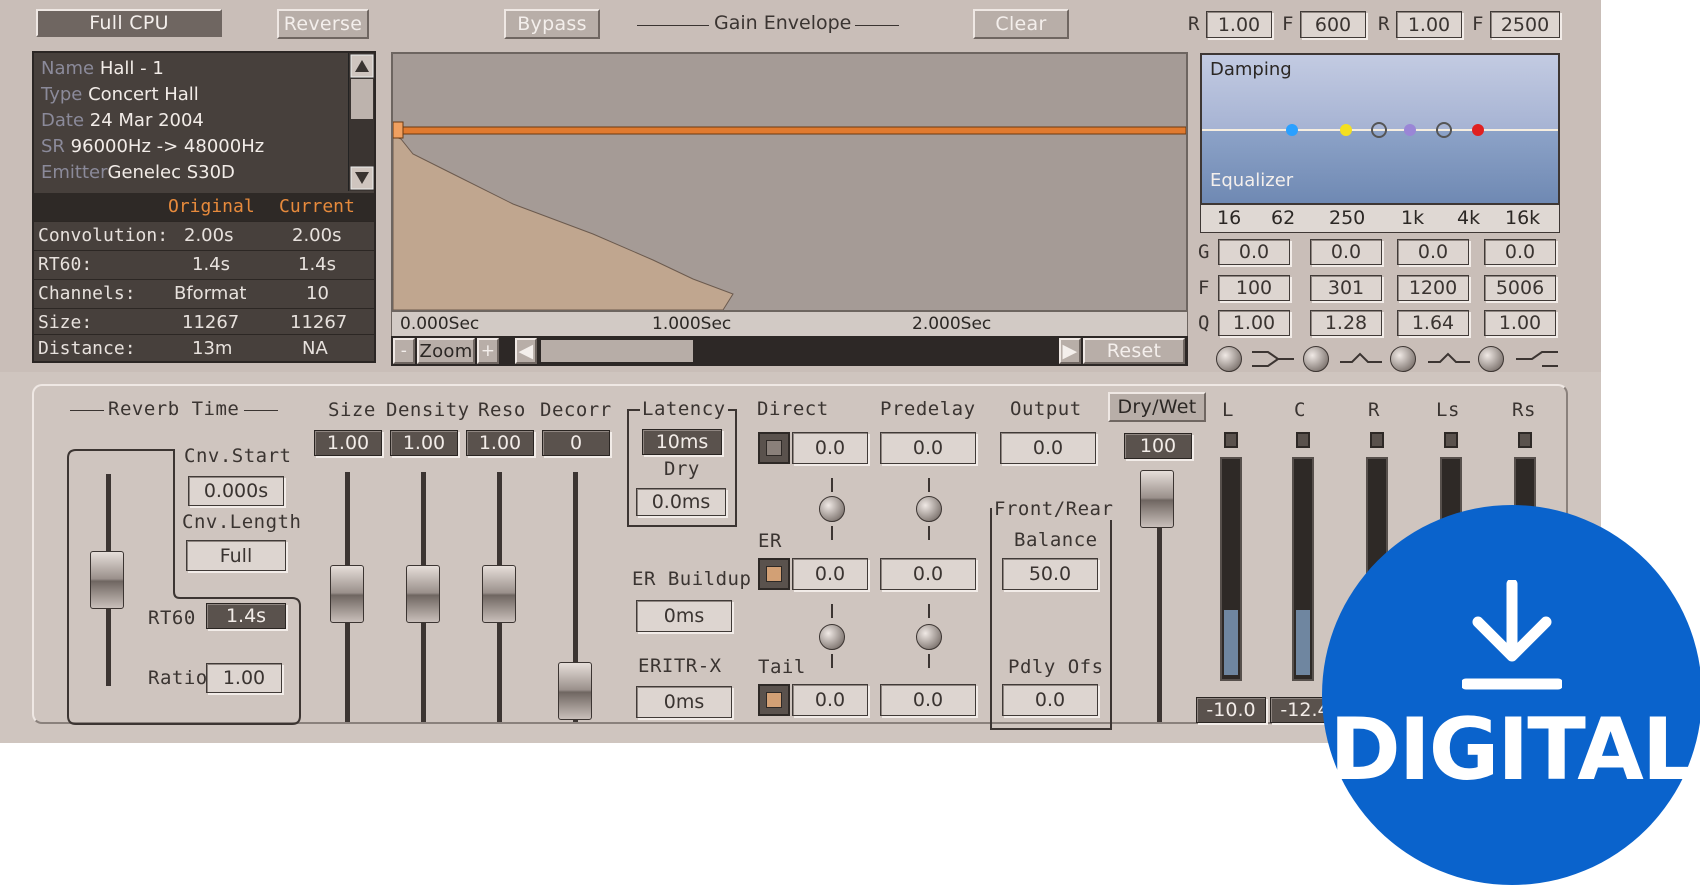  What do you see at coordinates (1050, 700) in the screenshot?
I see `pdly-ofs-field: 0.0` at bounding box center [1050, 700].